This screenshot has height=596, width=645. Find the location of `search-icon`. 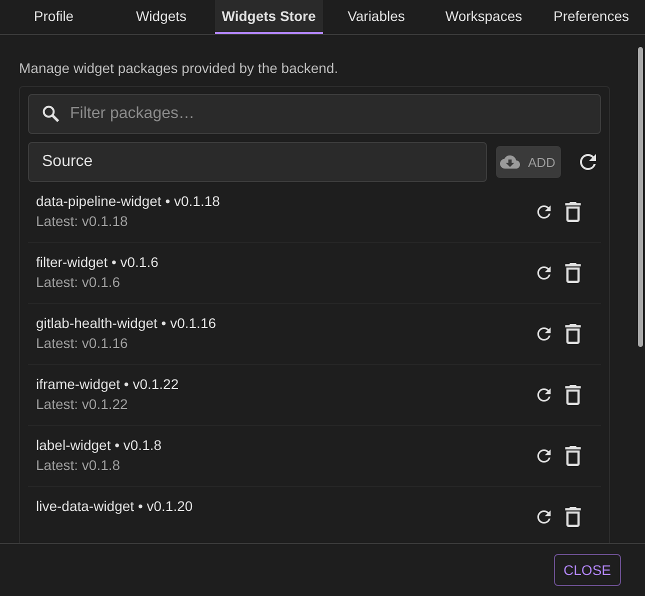

search-icon is located at coordinates (51, 114).